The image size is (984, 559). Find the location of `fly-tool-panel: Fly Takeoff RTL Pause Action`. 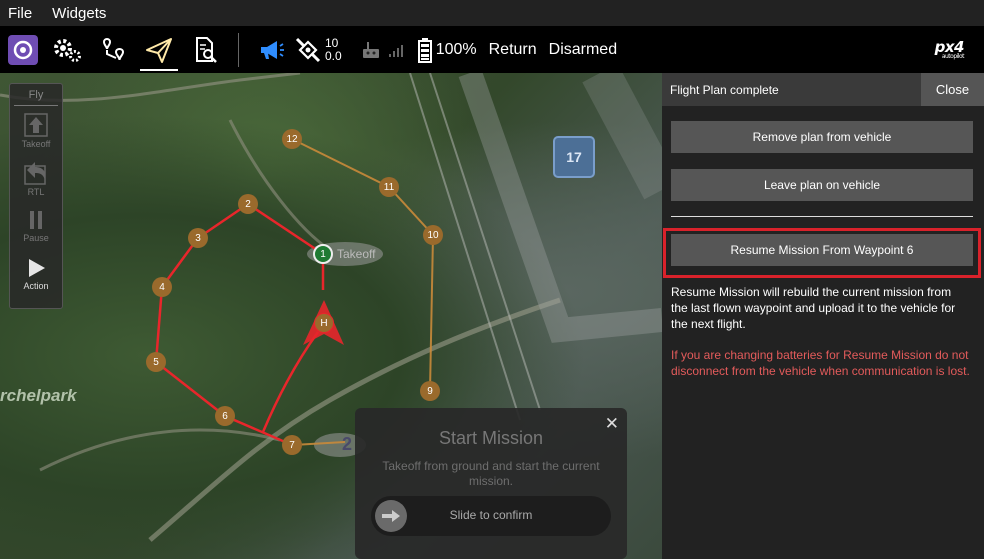

fly-tool-panel: Fly Takeoff RTL Pause Action is located at coordinates (36, 196).